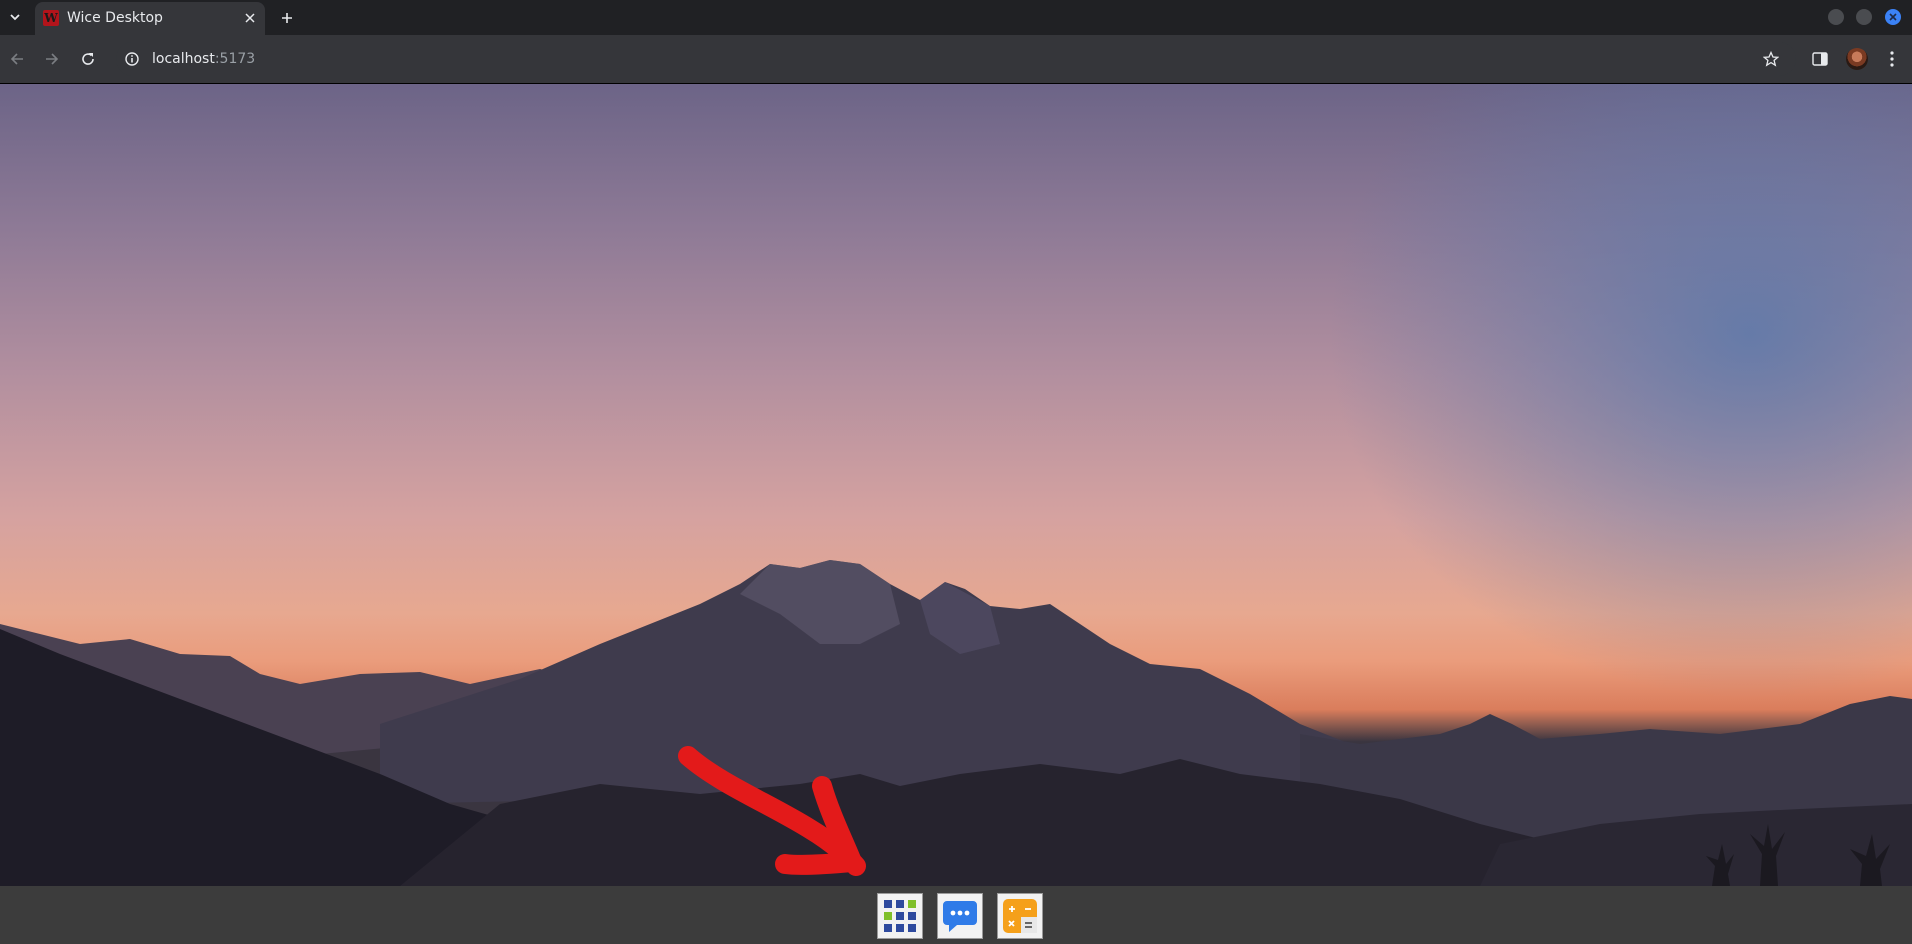  I want to click on arrow-left-icon, so click(16, 59).